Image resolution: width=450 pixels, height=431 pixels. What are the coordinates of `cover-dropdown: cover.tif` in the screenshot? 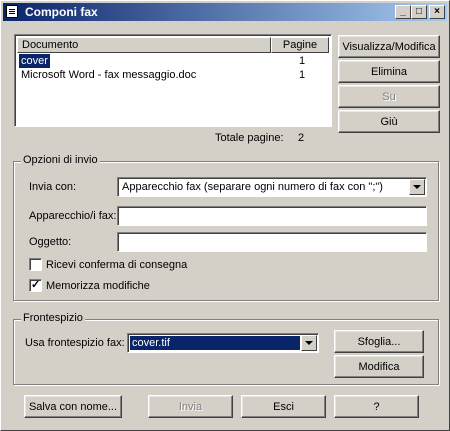 It's located at (223, 343).